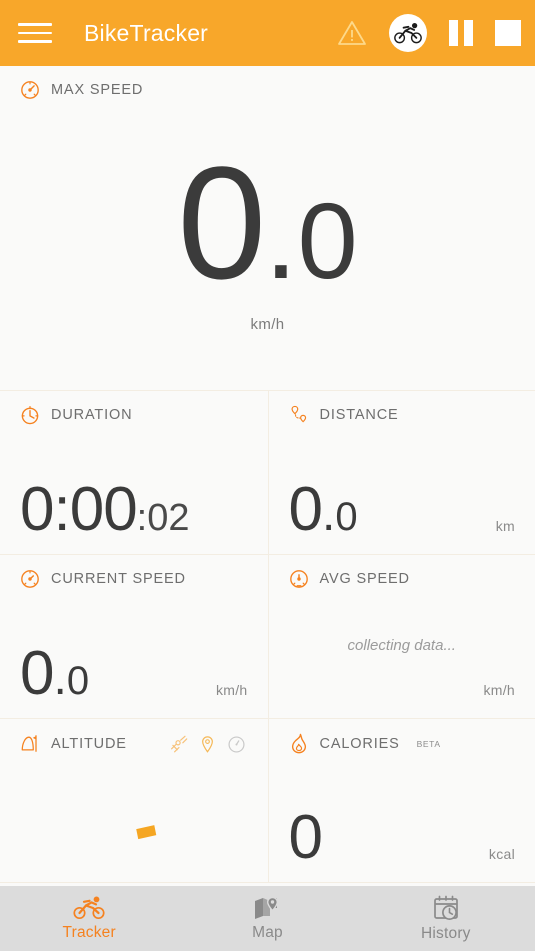 This screenshot has width=535, height=951. Describe the element at coordinates (445, 907) in the screenshot. I see `calendar-clock-icon` at that location.